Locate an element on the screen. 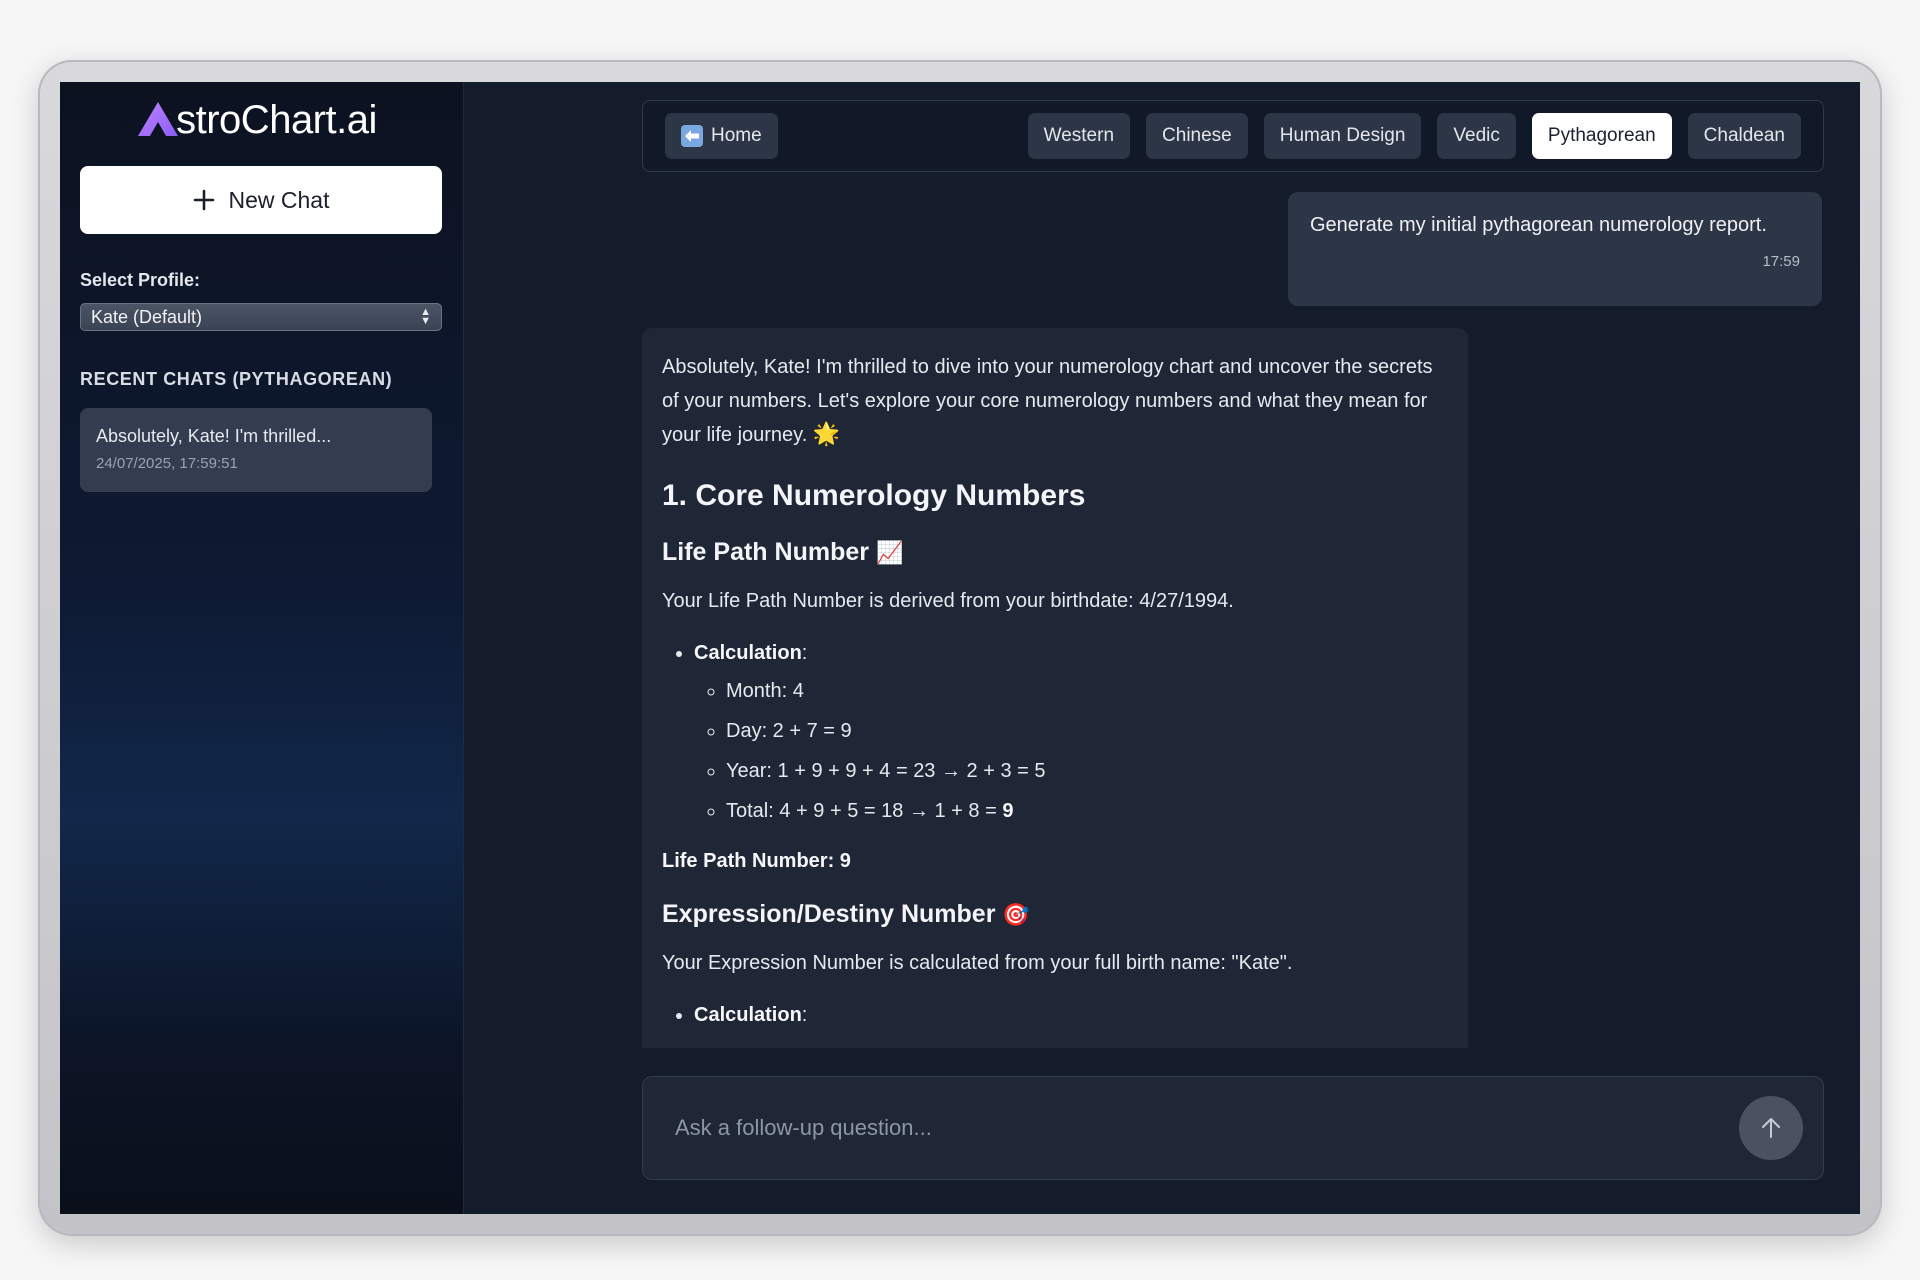  star-icon: 🌟 is located at coordinates (826, 434).